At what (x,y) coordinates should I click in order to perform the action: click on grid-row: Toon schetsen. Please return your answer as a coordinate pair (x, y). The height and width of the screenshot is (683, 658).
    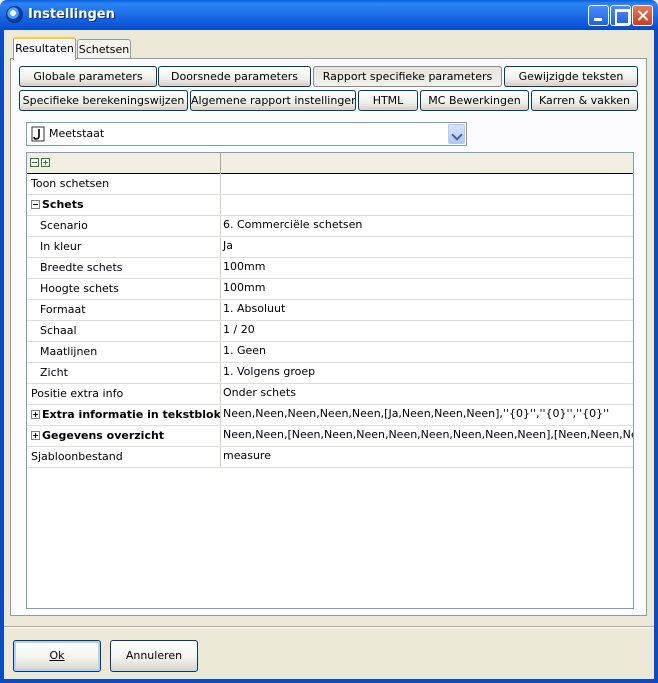
    Looking at the image, I should click on (330, 184).